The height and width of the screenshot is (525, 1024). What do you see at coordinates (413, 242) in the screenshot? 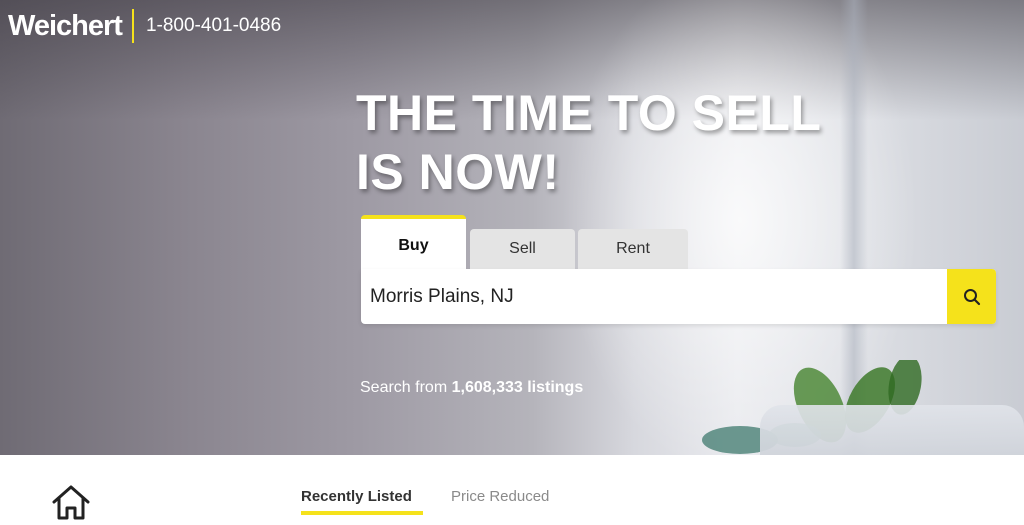
I see `tab-buy: Buy` at bounding box center [413, 242].